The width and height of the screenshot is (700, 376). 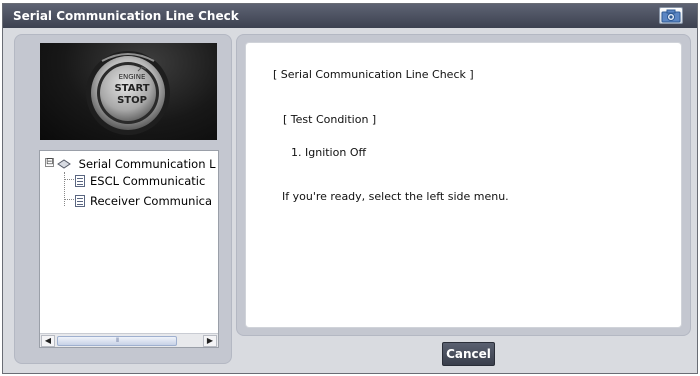 What do you see at coordinates (147, 163) in the screenshot?
I see `tree-item-root-label: Serial Communication L` at bounding box center [147, 163].